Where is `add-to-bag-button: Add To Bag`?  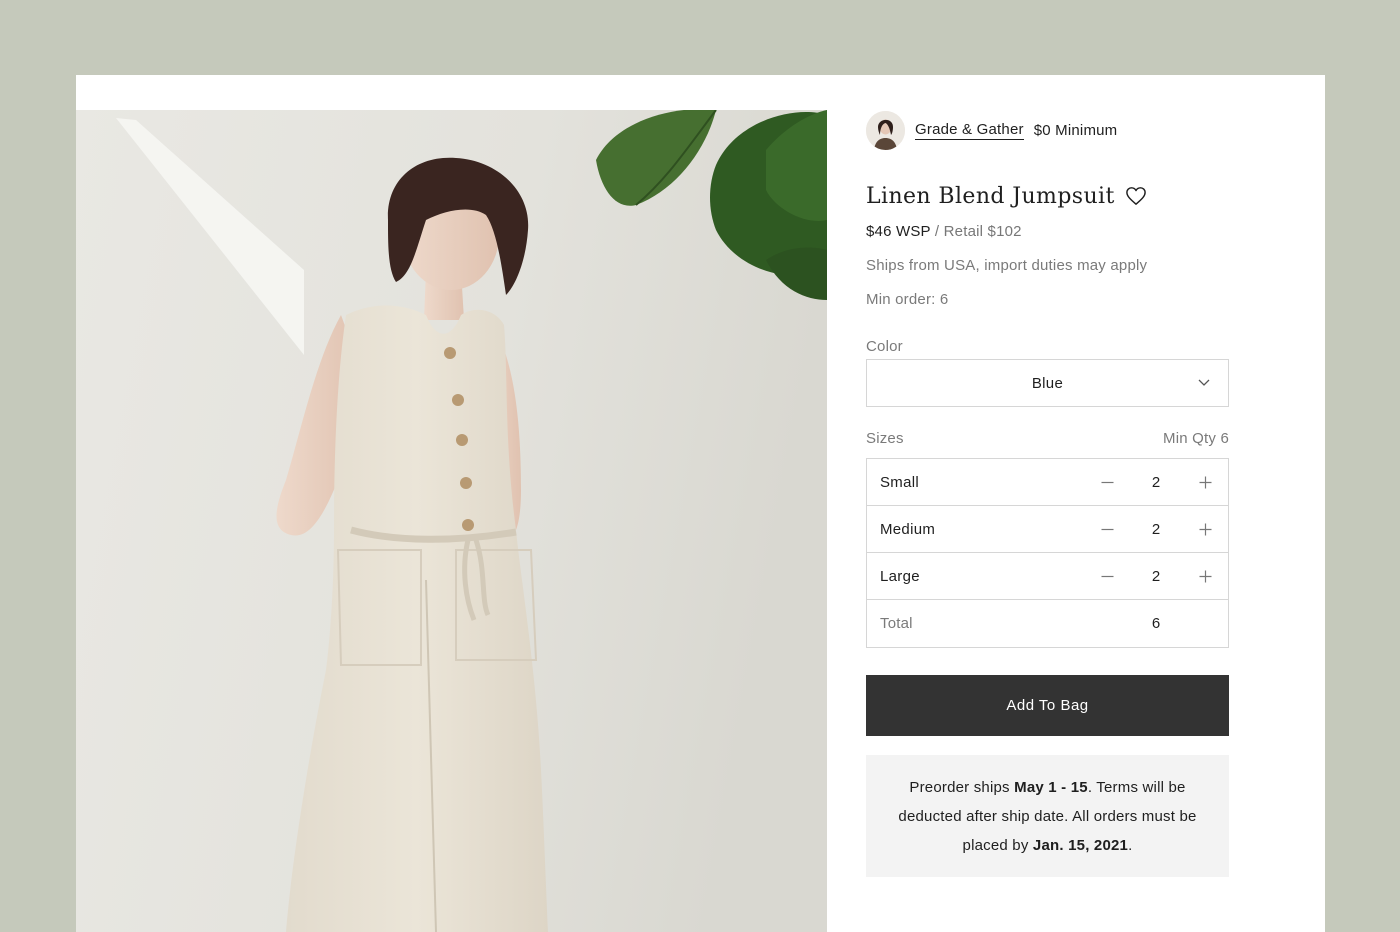 add-to-bag-button: Add To Bag is located at coordinates (1047, 705).